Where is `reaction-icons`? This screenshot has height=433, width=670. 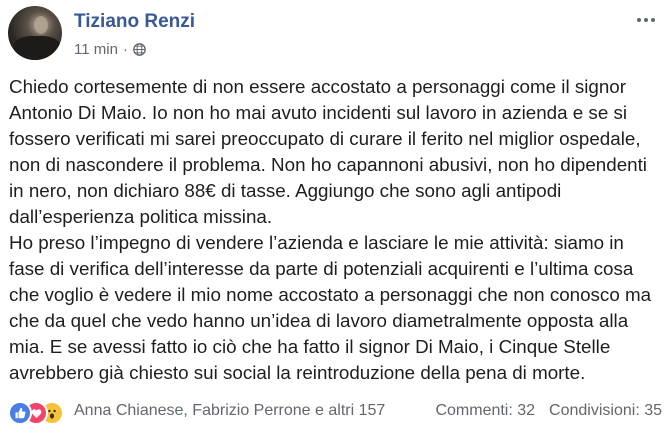
reaction-icons is located at coordinates (41, 413).